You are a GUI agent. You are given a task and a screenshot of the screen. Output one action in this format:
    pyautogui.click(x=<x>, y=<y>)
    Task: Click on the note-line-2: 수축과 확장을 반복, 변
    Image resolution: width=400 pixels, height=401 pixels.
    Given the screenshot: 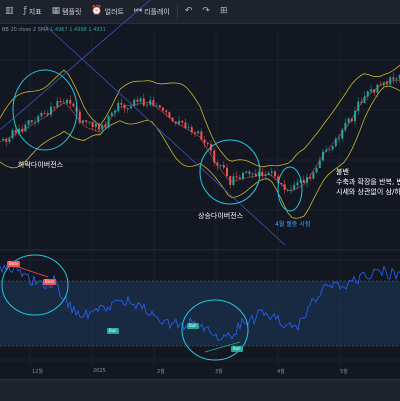 What is the action you would take?
    pyautogui.click(x=368, y=182)
    